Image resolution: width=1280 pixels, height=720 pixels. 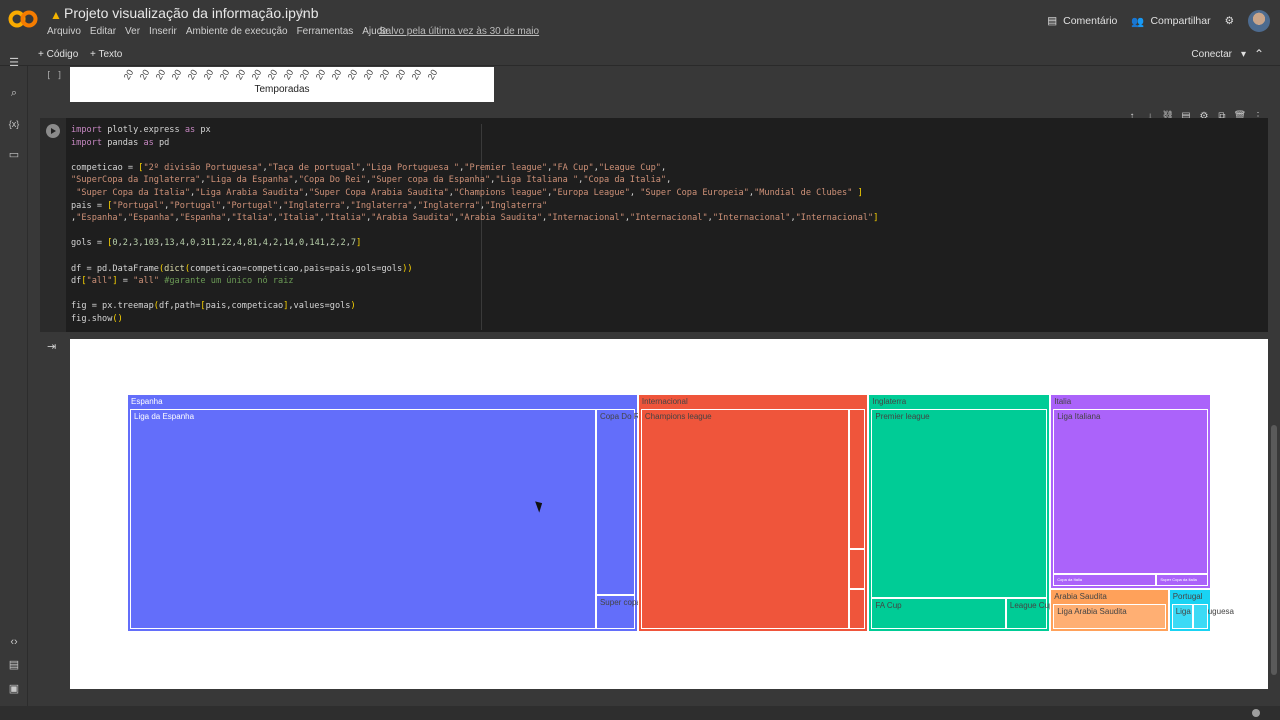 I want to click on treemap-group-portugal-label: Portugal, so click(x=1187, y=597).